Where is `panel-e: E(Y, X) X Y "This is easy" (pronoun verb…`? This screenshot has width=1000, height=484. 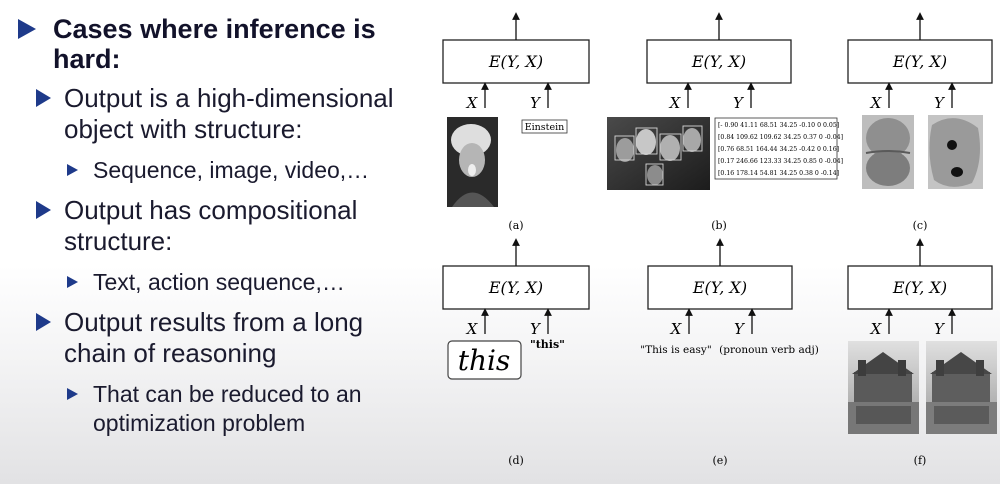
panel-e: E(Y, X) X Y "This is easy" (pronoun verb… is located at coordinates (729, 352).